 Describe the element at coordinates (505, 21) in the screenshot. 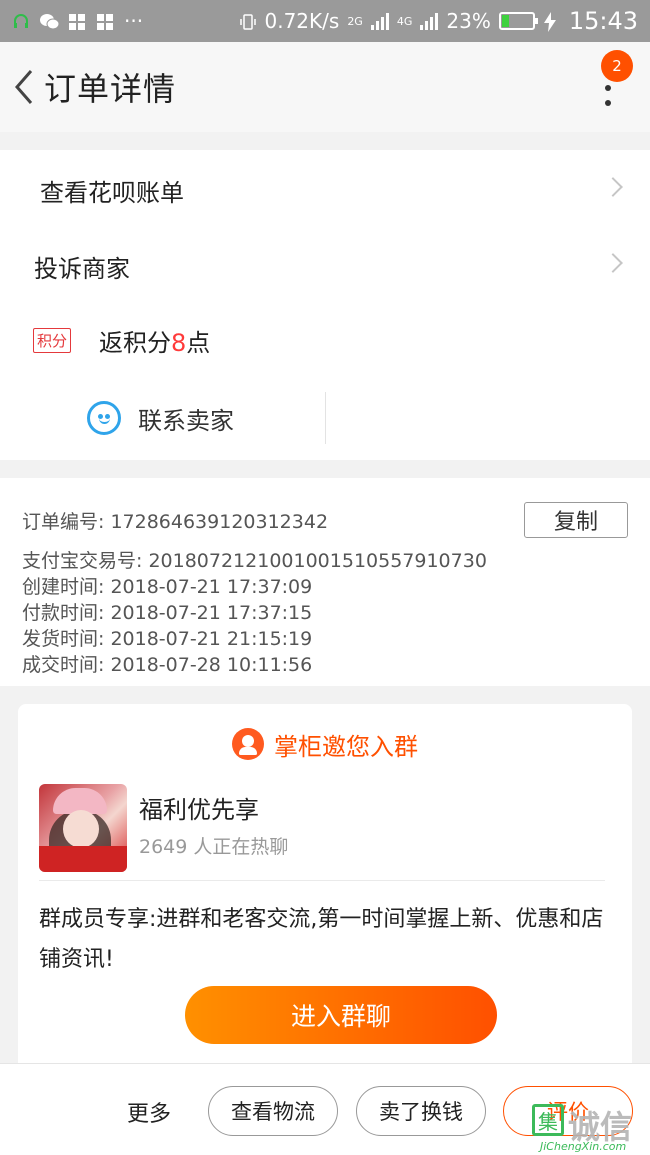

I see `battery-fill` at that location.